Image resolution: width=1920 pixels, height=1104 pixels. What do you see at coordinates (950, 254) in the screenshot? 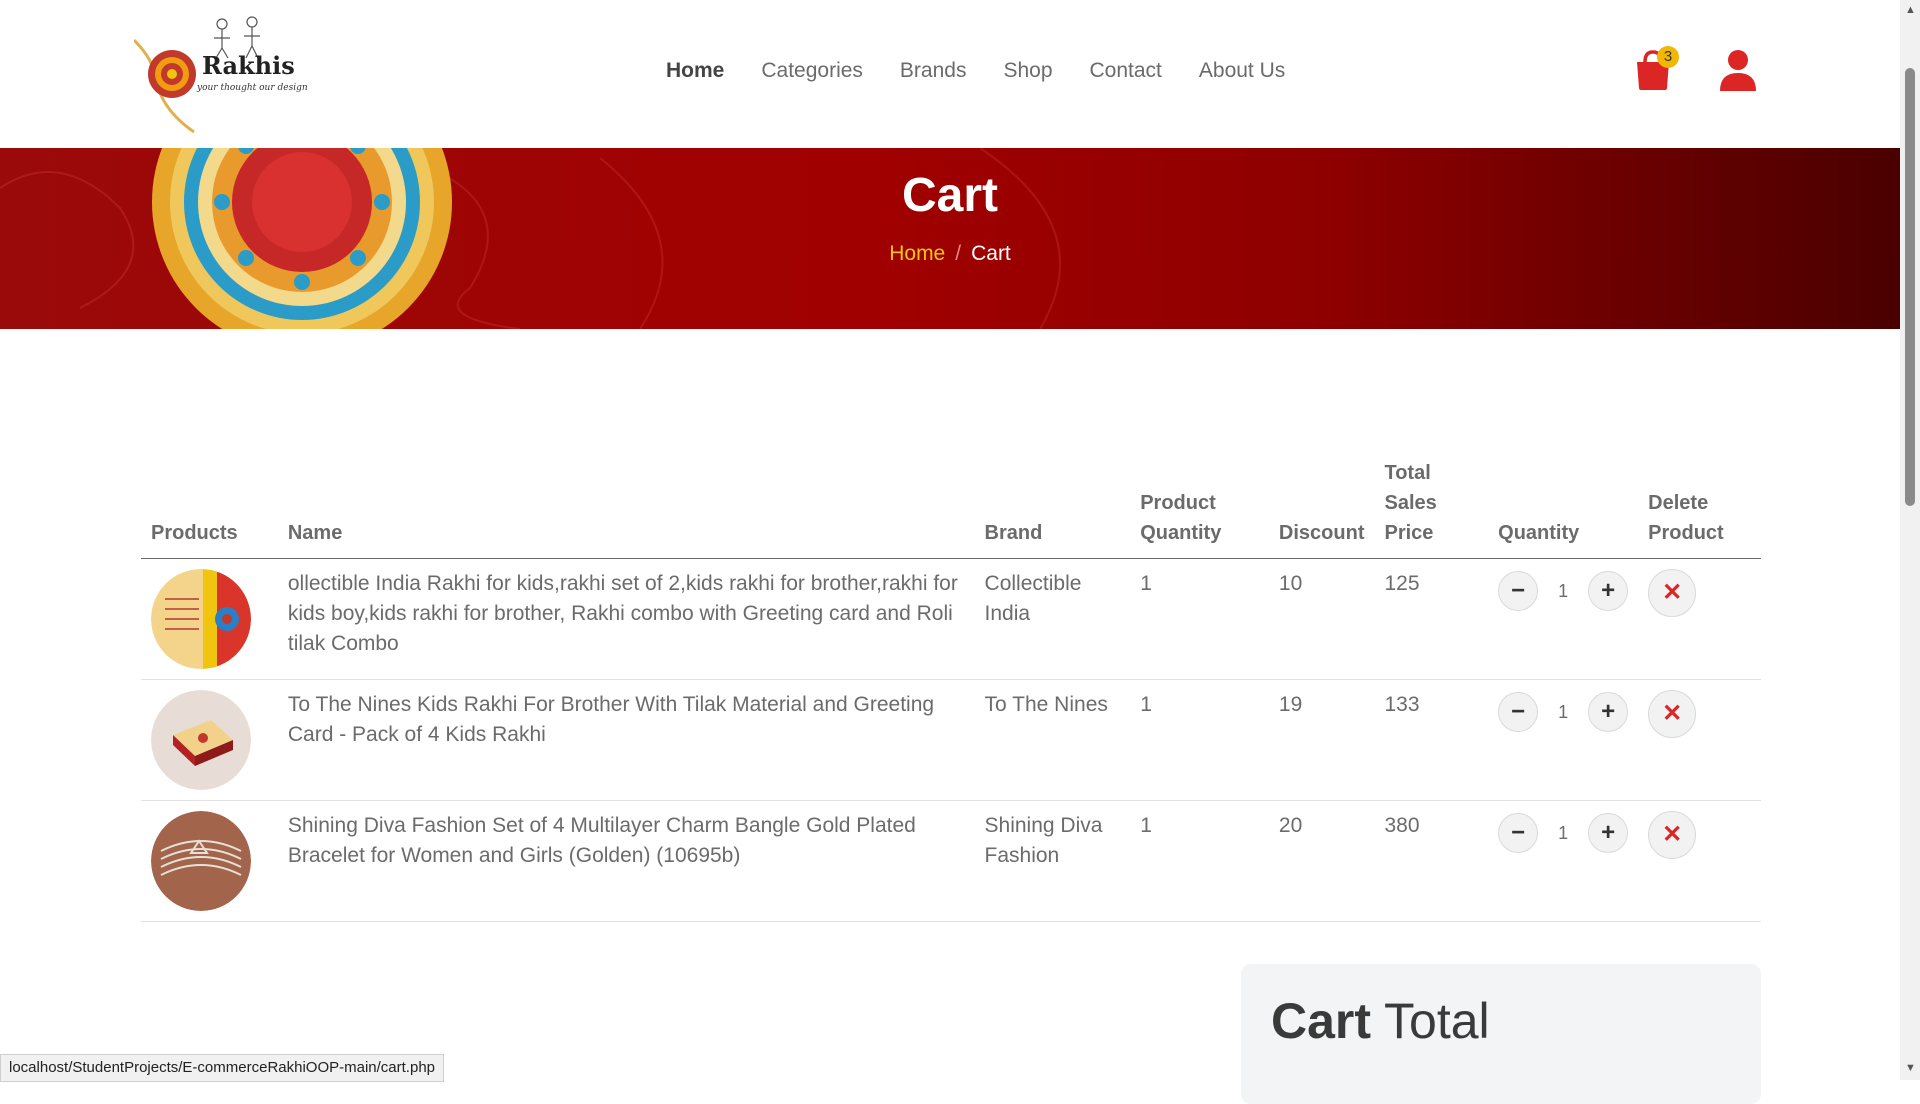
I see `breadcrumb: Home / Cart` at bounding box center [950, 254].